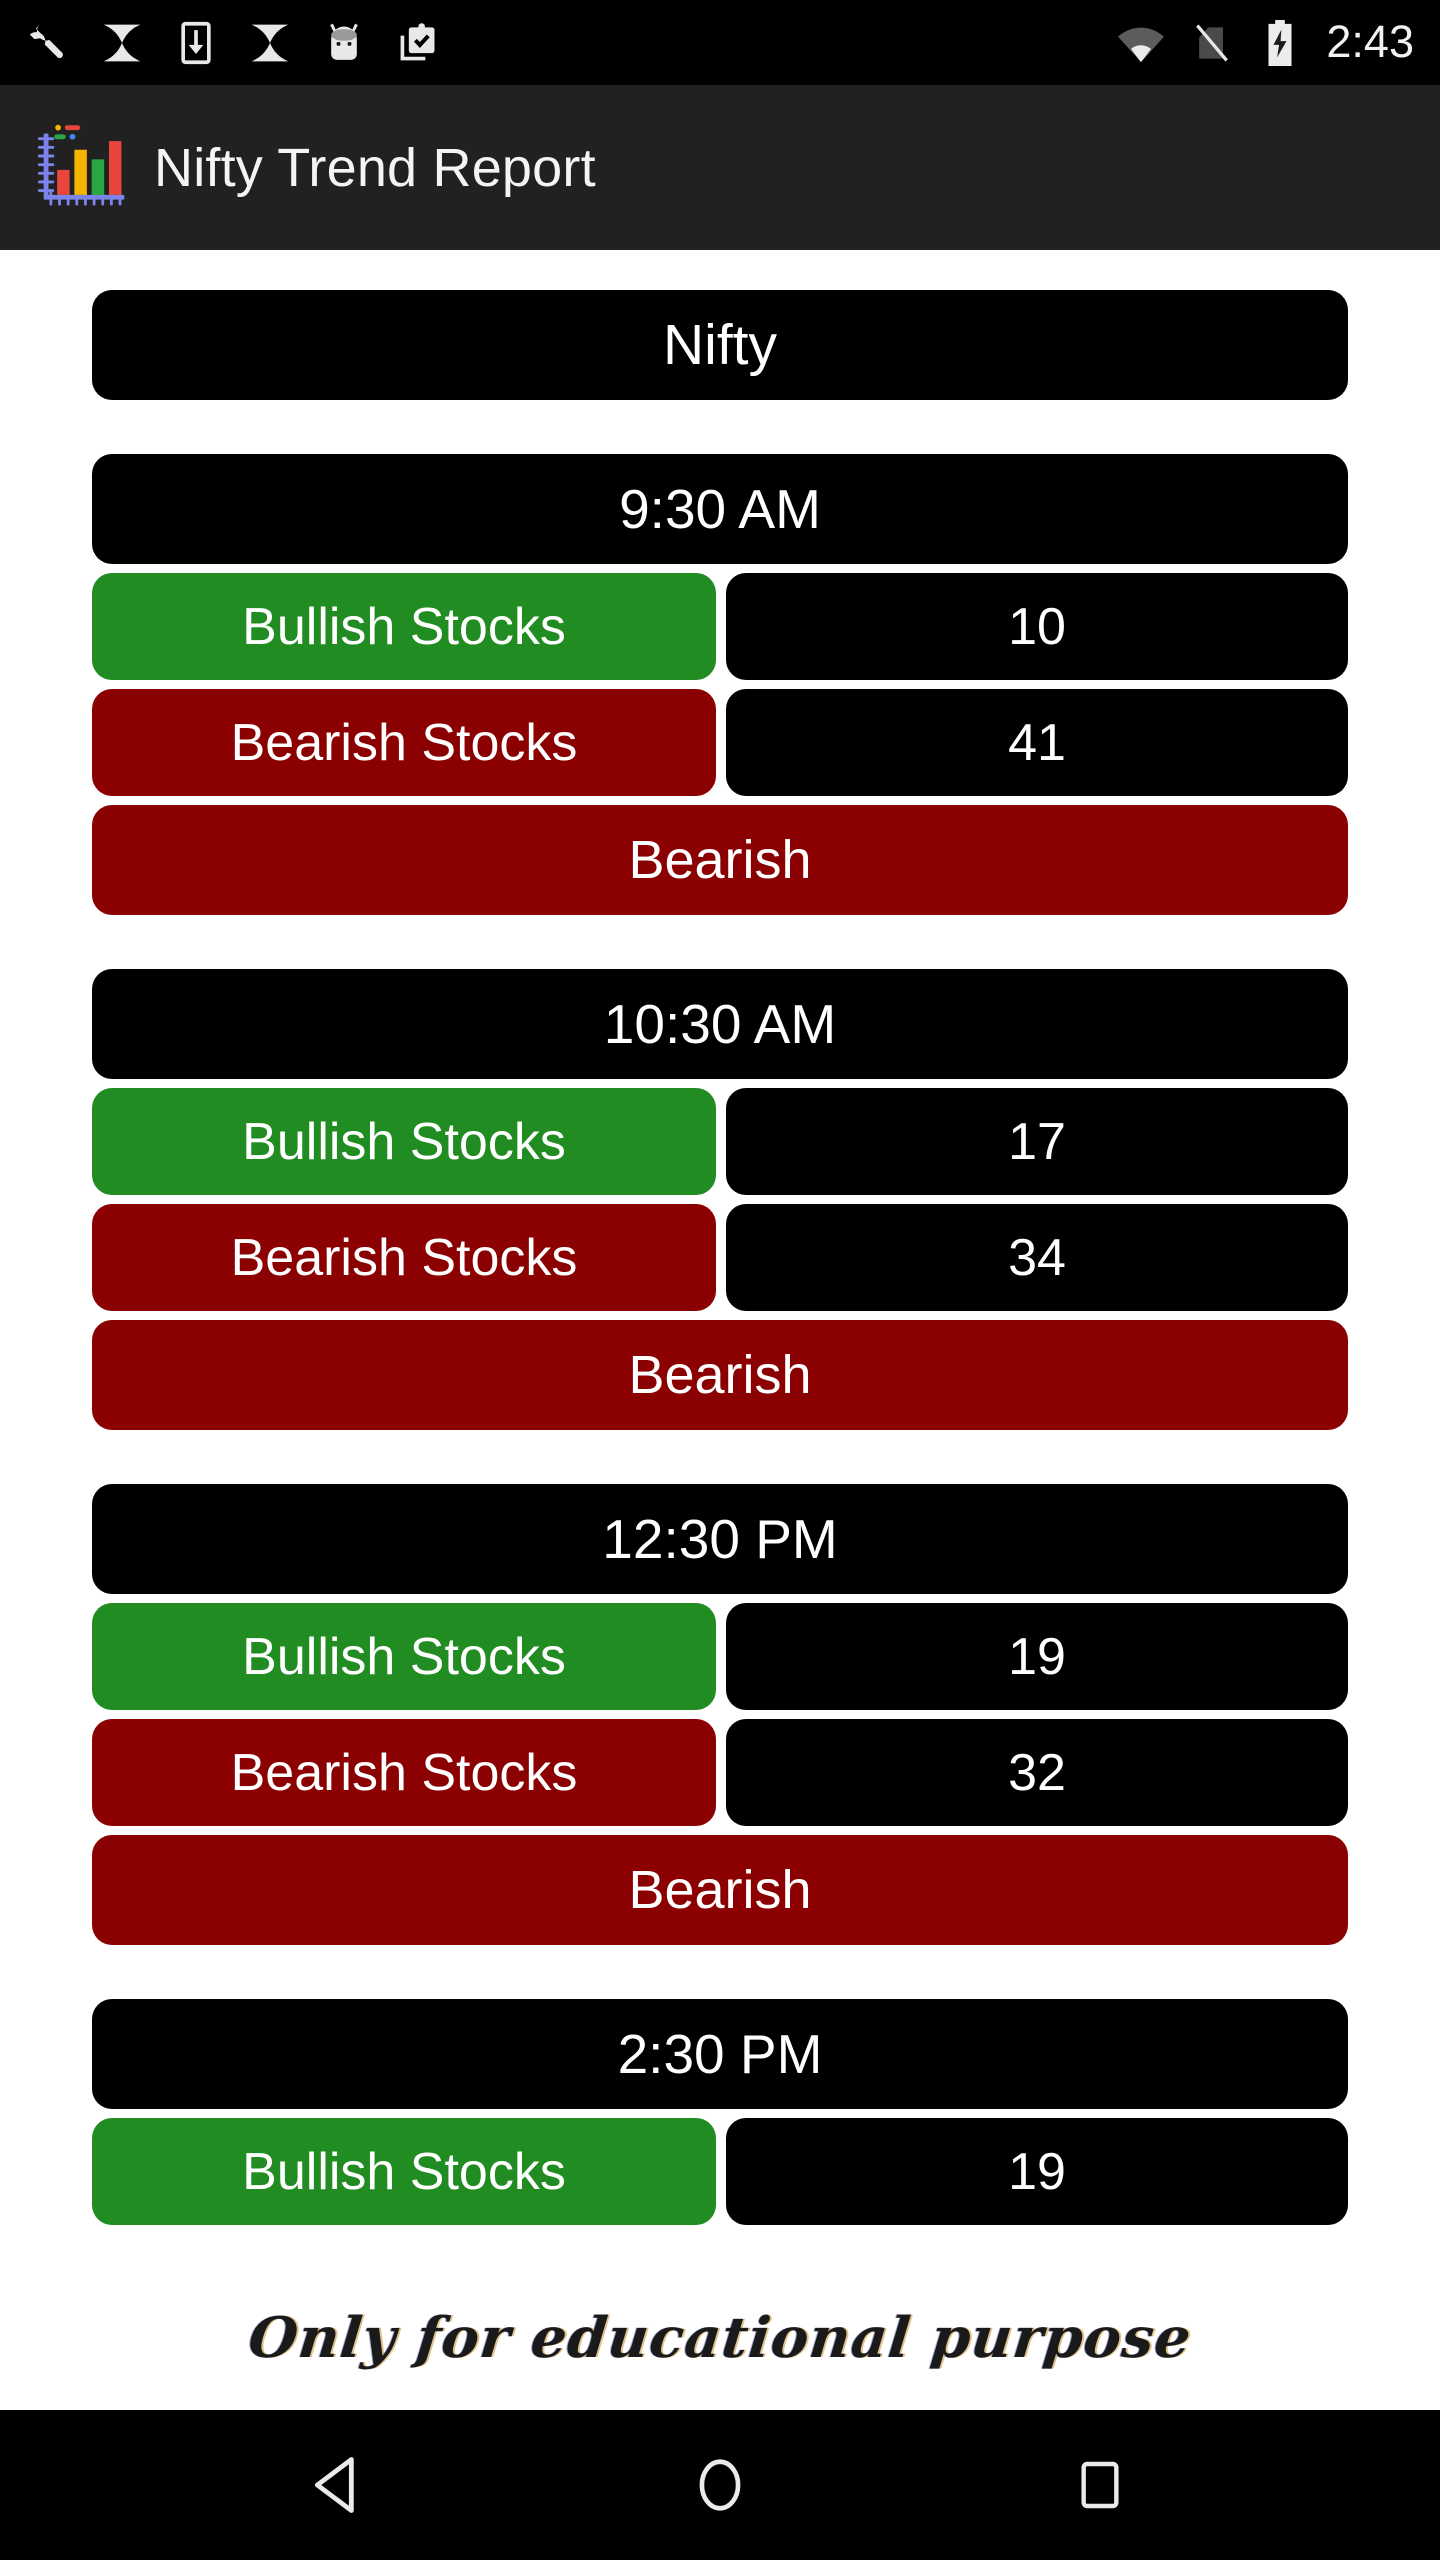 The image size is (1440, 2560). What do you see at coordinates (196, 43) in the screenshot?
I see `download-to-device-icon` at bounding box center [196, 43].